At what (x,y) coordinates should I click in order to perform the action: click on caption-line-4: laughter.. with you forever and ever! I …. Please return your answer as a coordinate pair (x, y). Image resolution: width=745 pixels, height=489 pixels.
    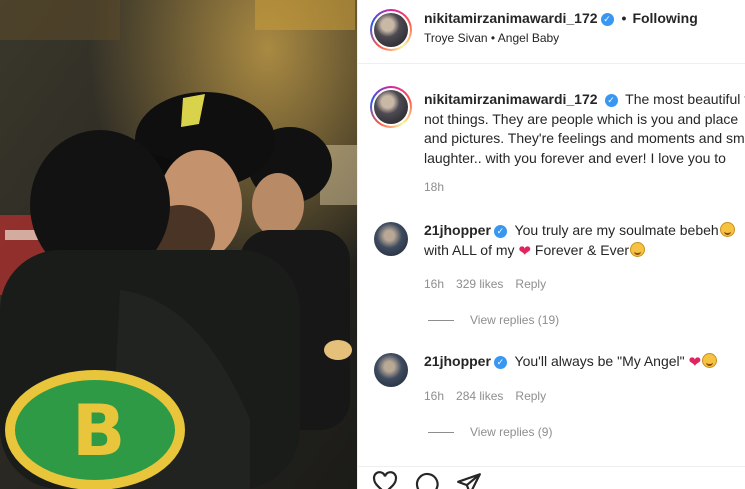
    Looking at the image, I should click on (575, 157).